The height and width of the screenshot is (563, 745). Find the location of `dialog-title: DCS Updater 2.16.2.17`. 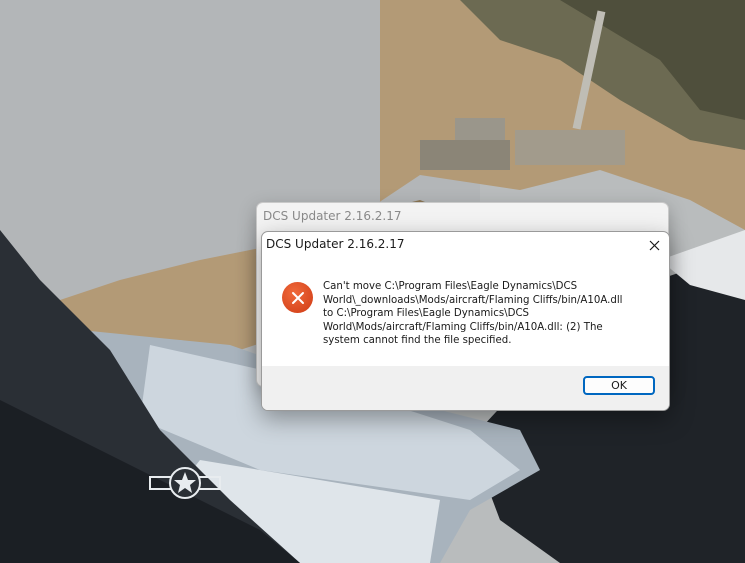

dialog-title: DCS Updater 2.16.2.17 is located at coordinates (335, 244).